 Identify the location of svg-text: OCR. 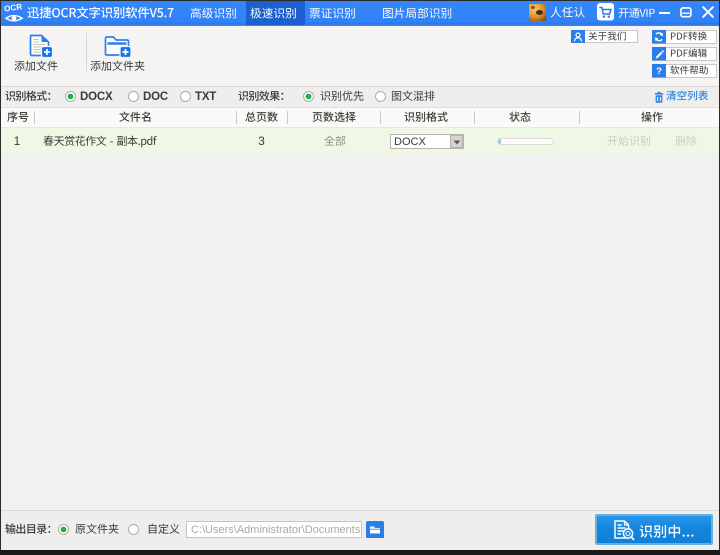
(12, 7).